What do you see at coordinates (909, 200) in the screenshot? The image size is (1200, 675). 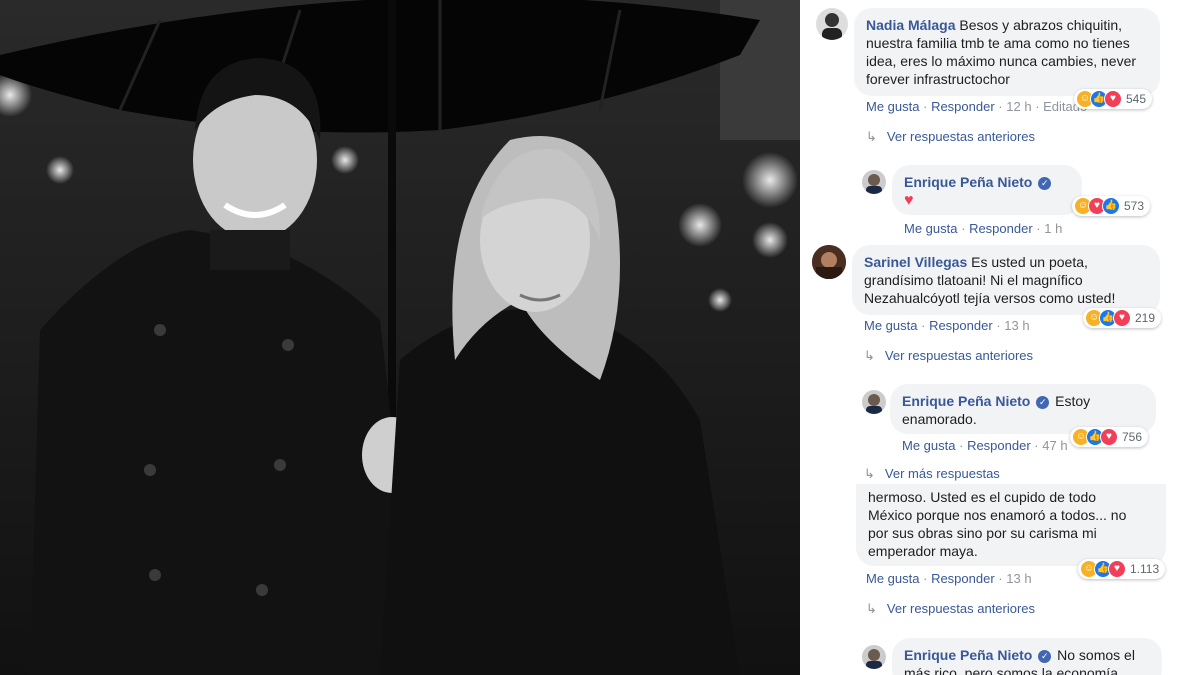 I see `heart-emoji: ♥` at bounding box center [909, 200].